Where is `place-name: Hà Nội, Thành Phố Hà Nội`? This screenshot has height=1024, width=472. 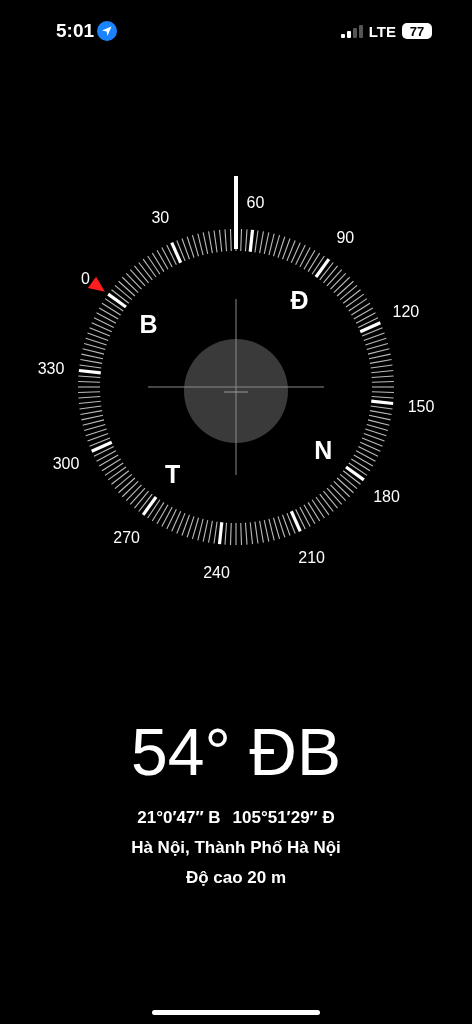 place-name: Hà Nội, Thành Phố Hà Nội is located at coordinates (236, 848).